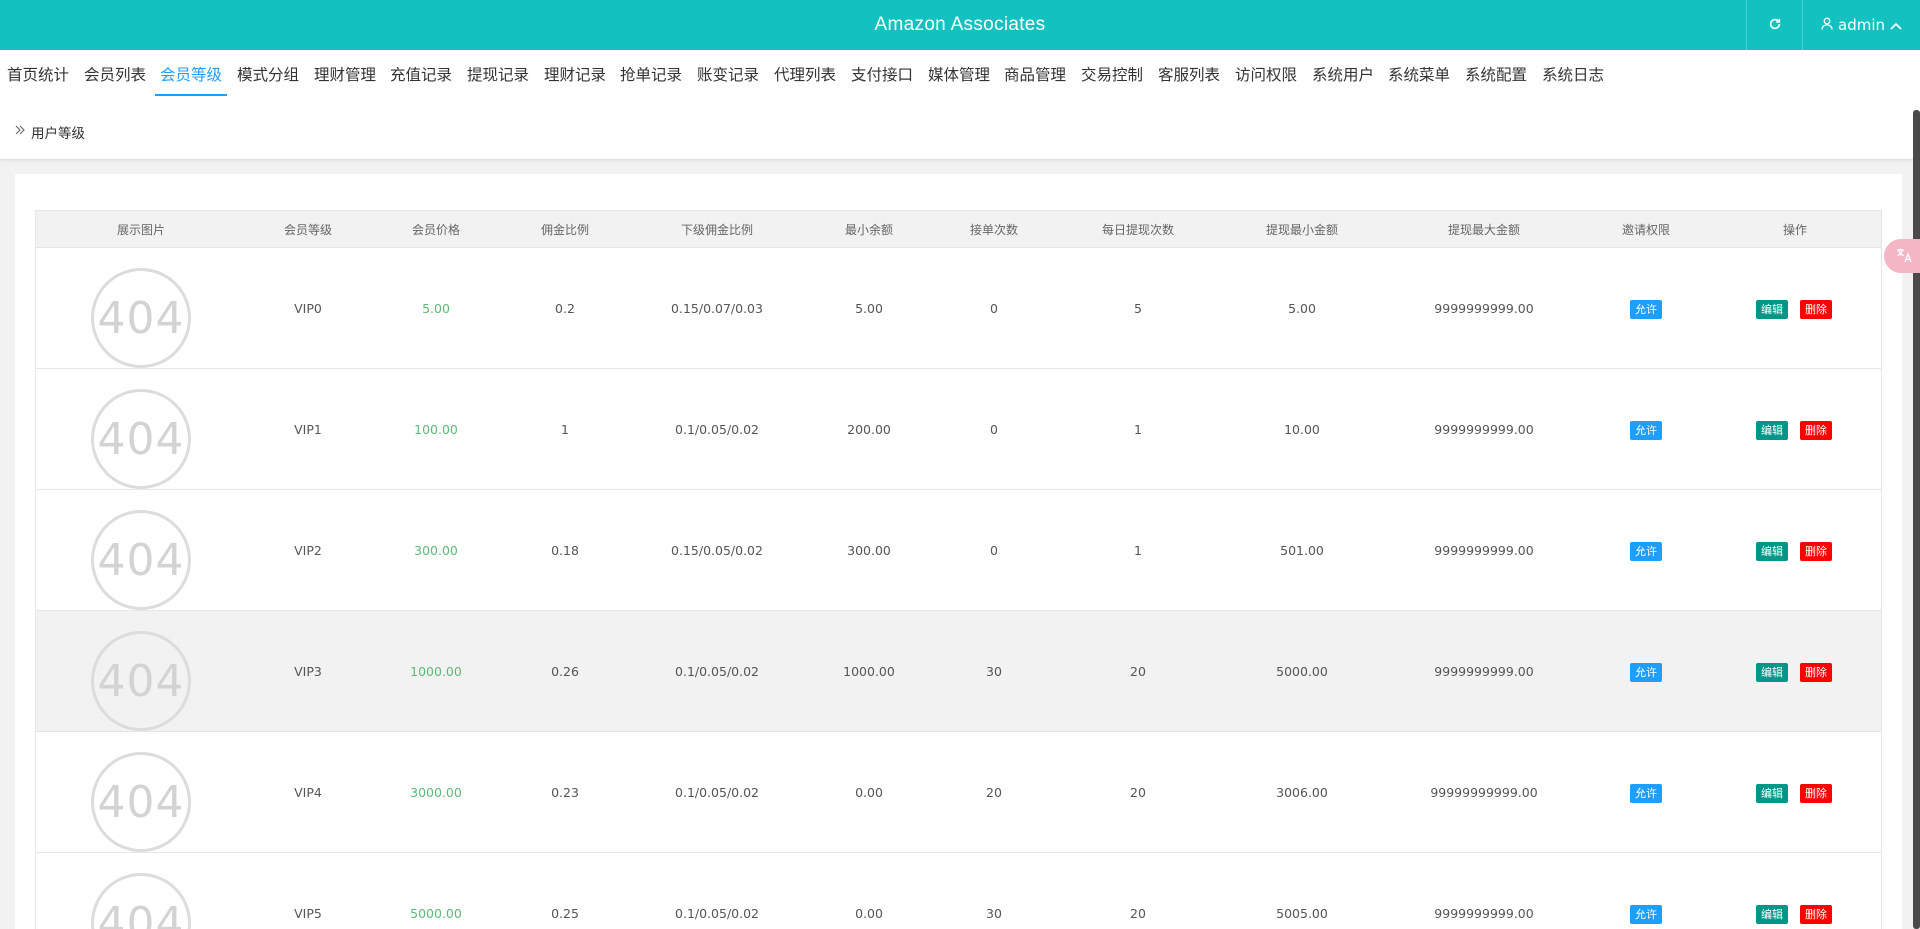  Describe the element at coordinates (436, 308) in the screenshot. I see `price-cell: 5.00` at that location.